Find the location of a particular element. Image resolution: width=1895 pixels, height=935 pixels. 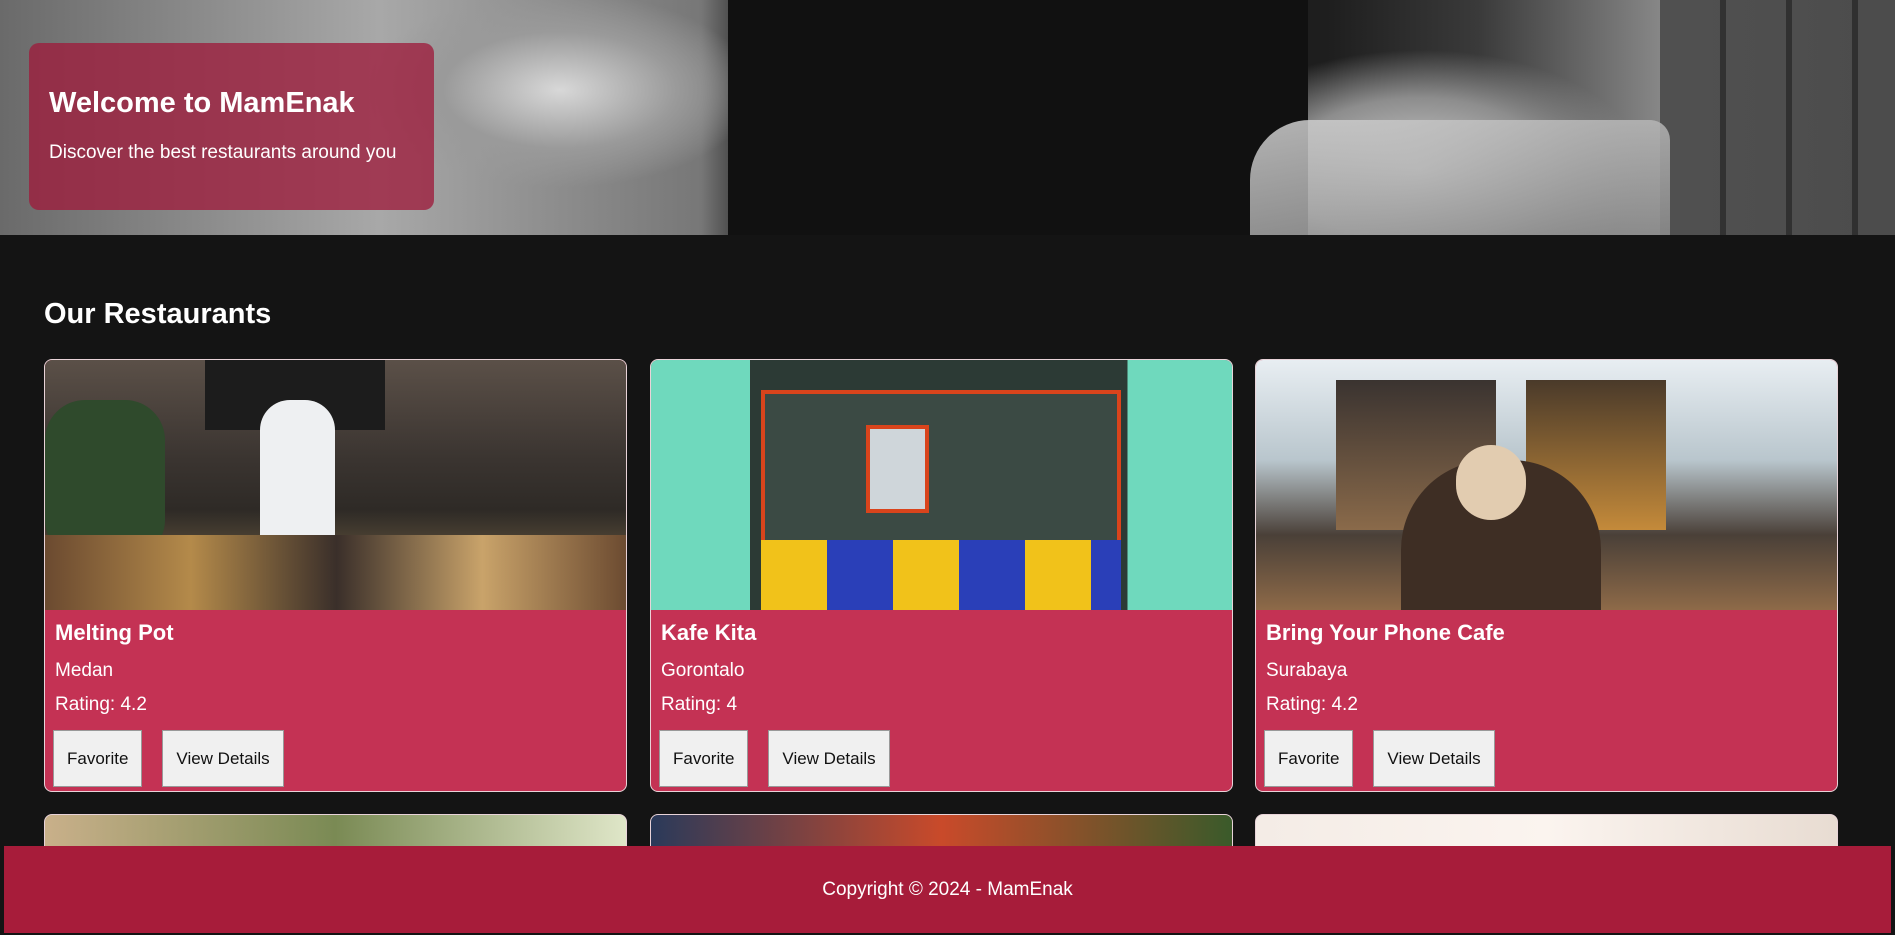

hero-background-image is located at coordinates (1018, 117).